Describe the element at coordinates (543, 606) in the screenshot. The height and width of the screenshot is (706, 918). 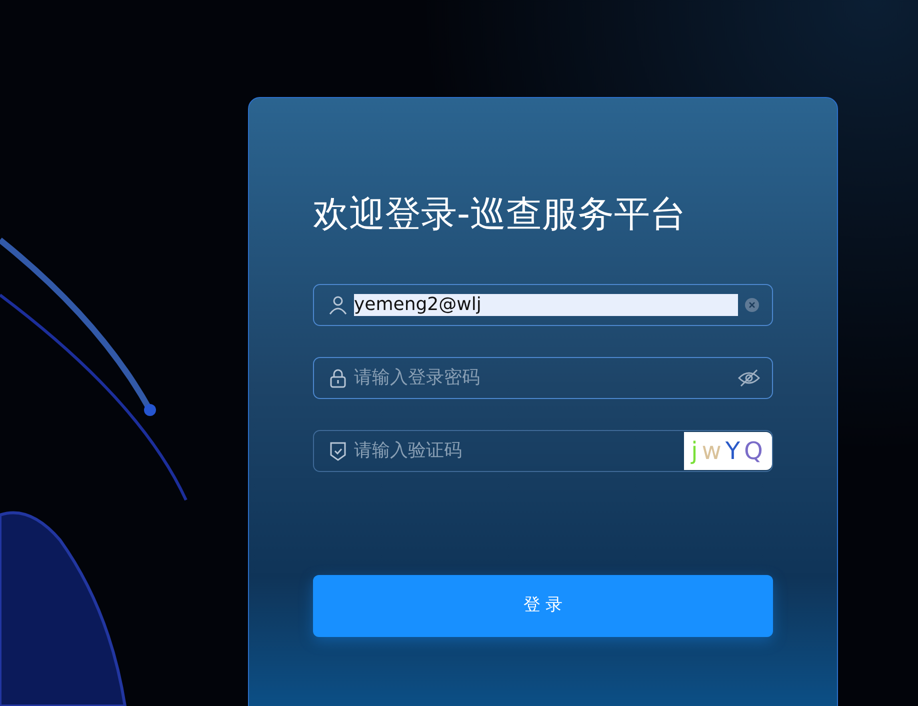
I see `login-button: 登 录` at that location.